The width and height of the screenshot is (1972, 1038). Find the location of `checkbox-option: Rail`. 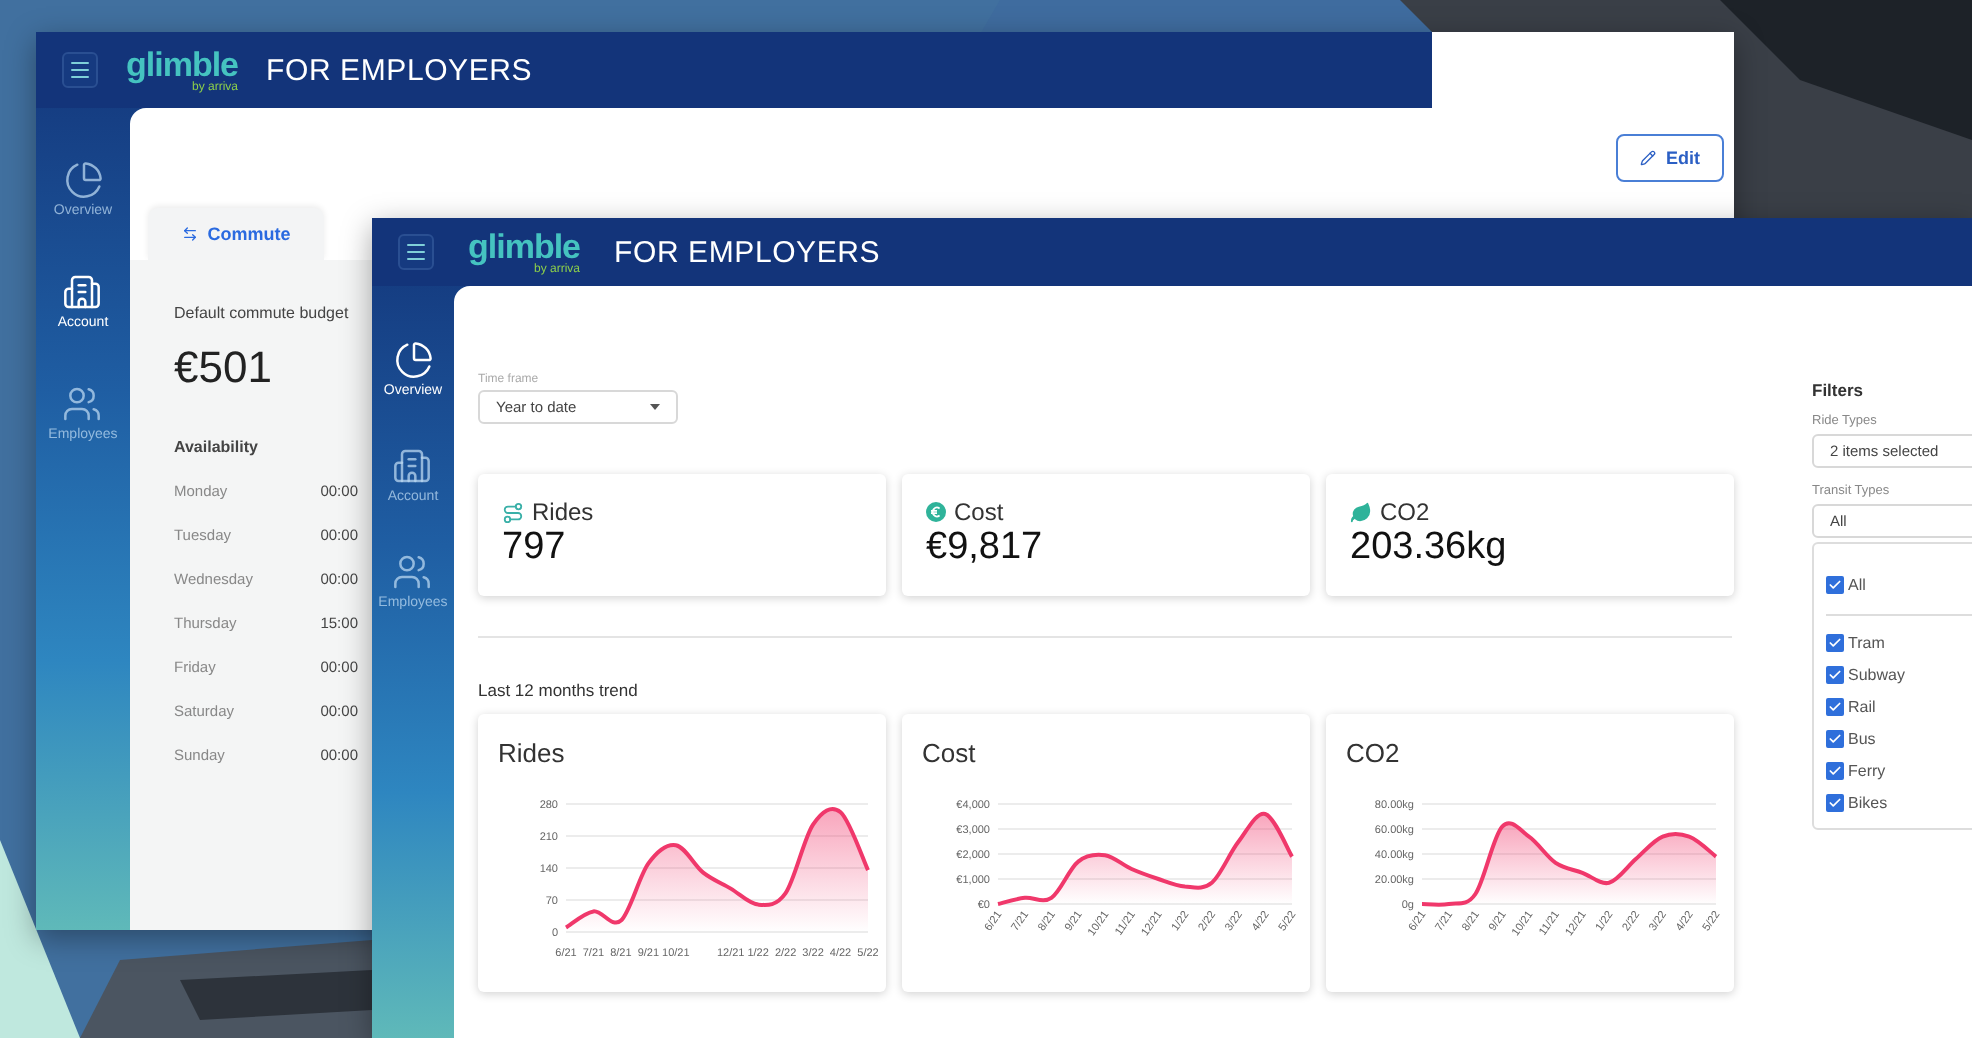

checkbox-option: Rail is located at coordinates (1899, 706).